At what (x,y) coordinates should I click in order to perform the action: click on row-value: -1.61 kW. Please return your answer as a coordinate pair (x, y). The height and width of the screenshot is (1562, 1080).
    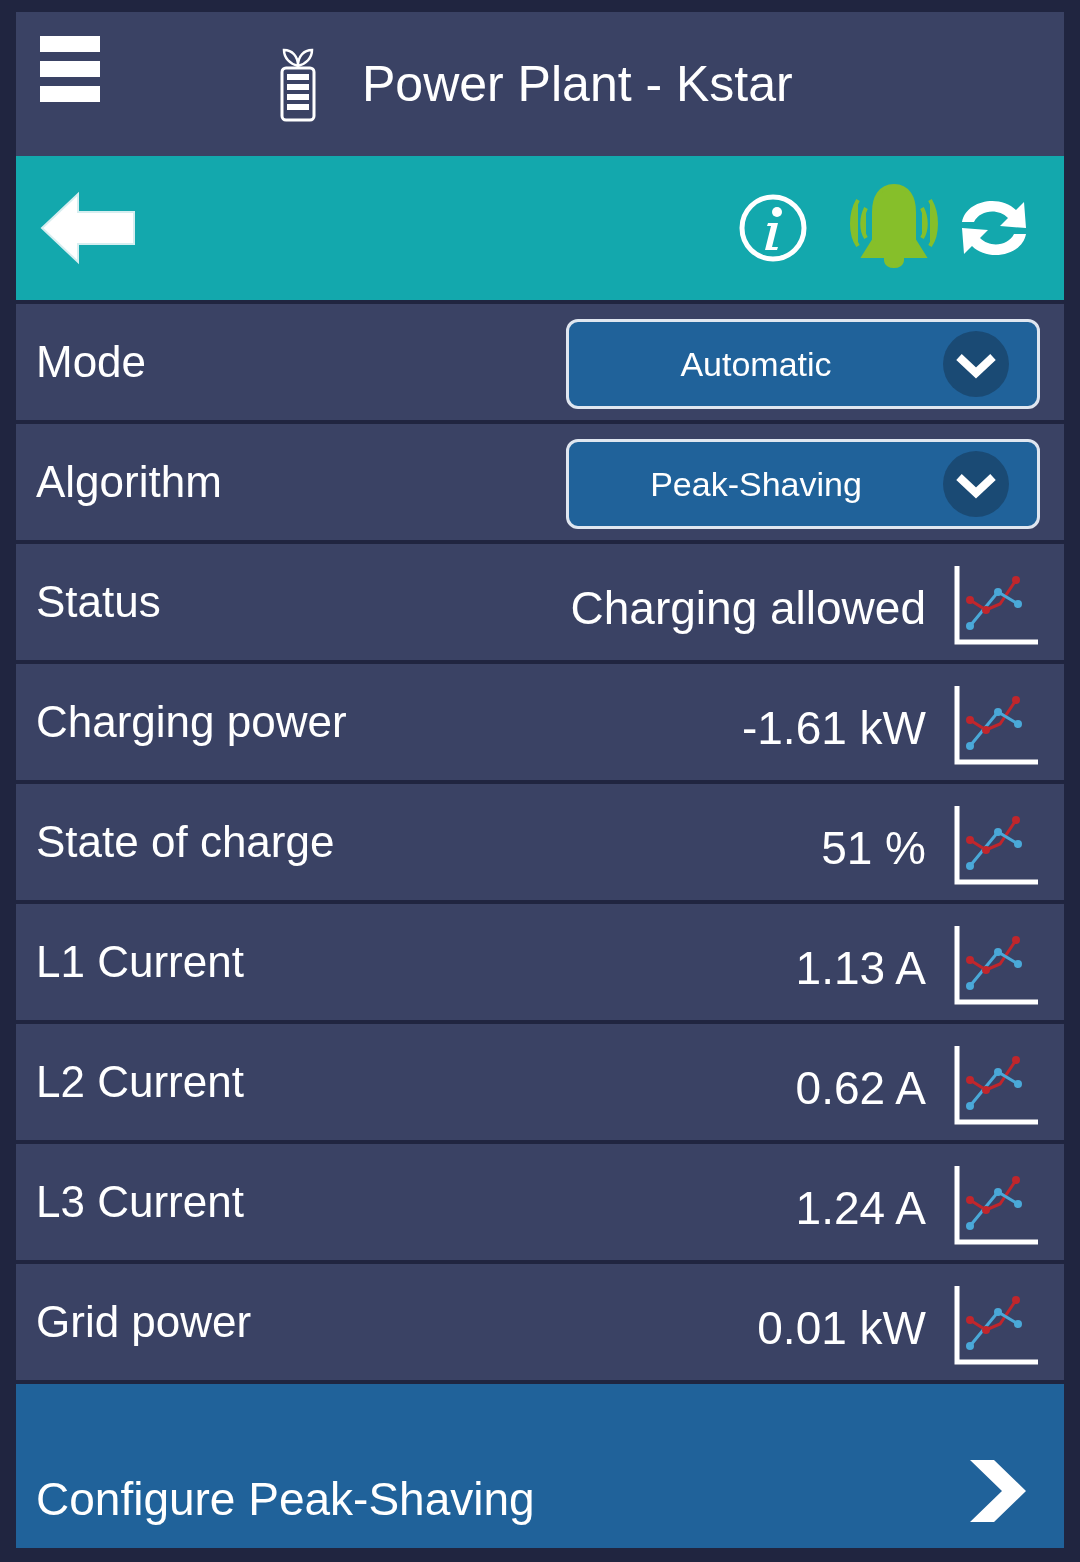
    Looking at the image, I should click on (833, 728).